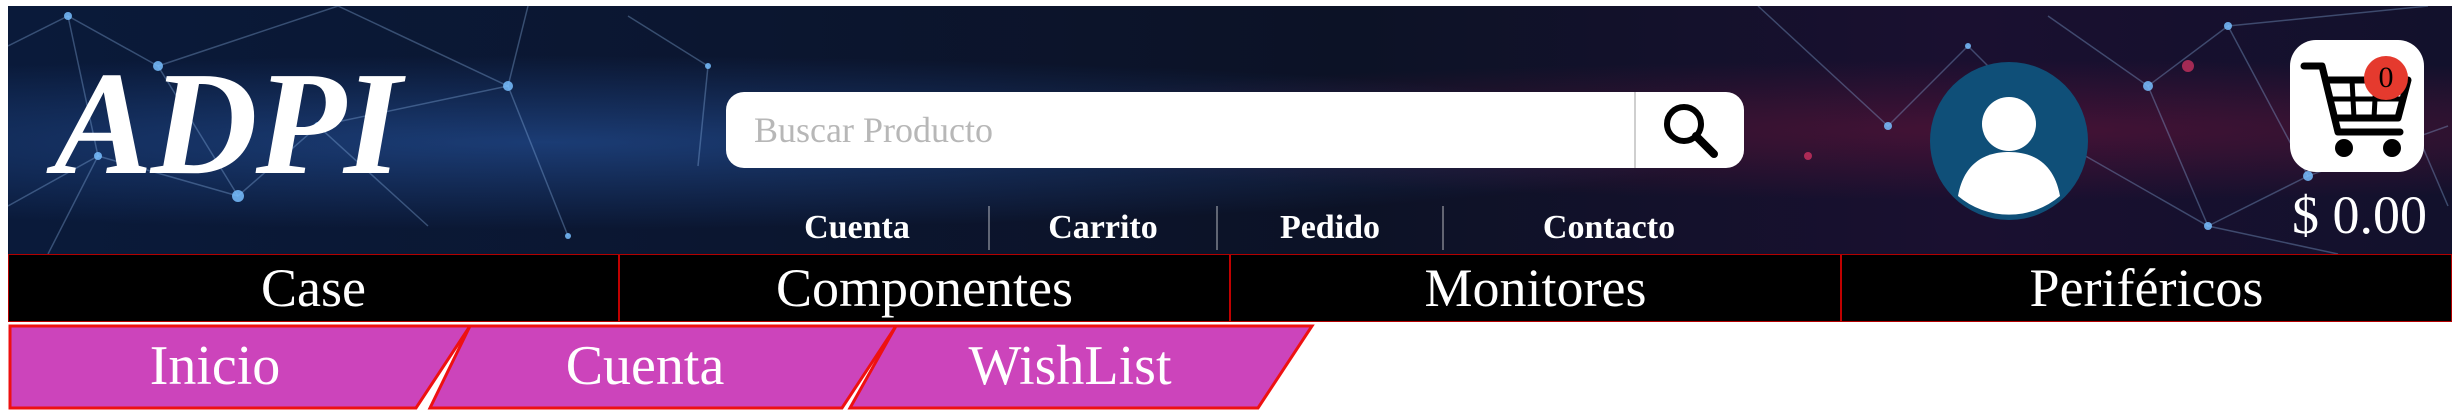  What do you see at coordinates (2386, 78) in the screenshot?
I see `cart-count-badge: 0` at bounding box center [2386, 78].